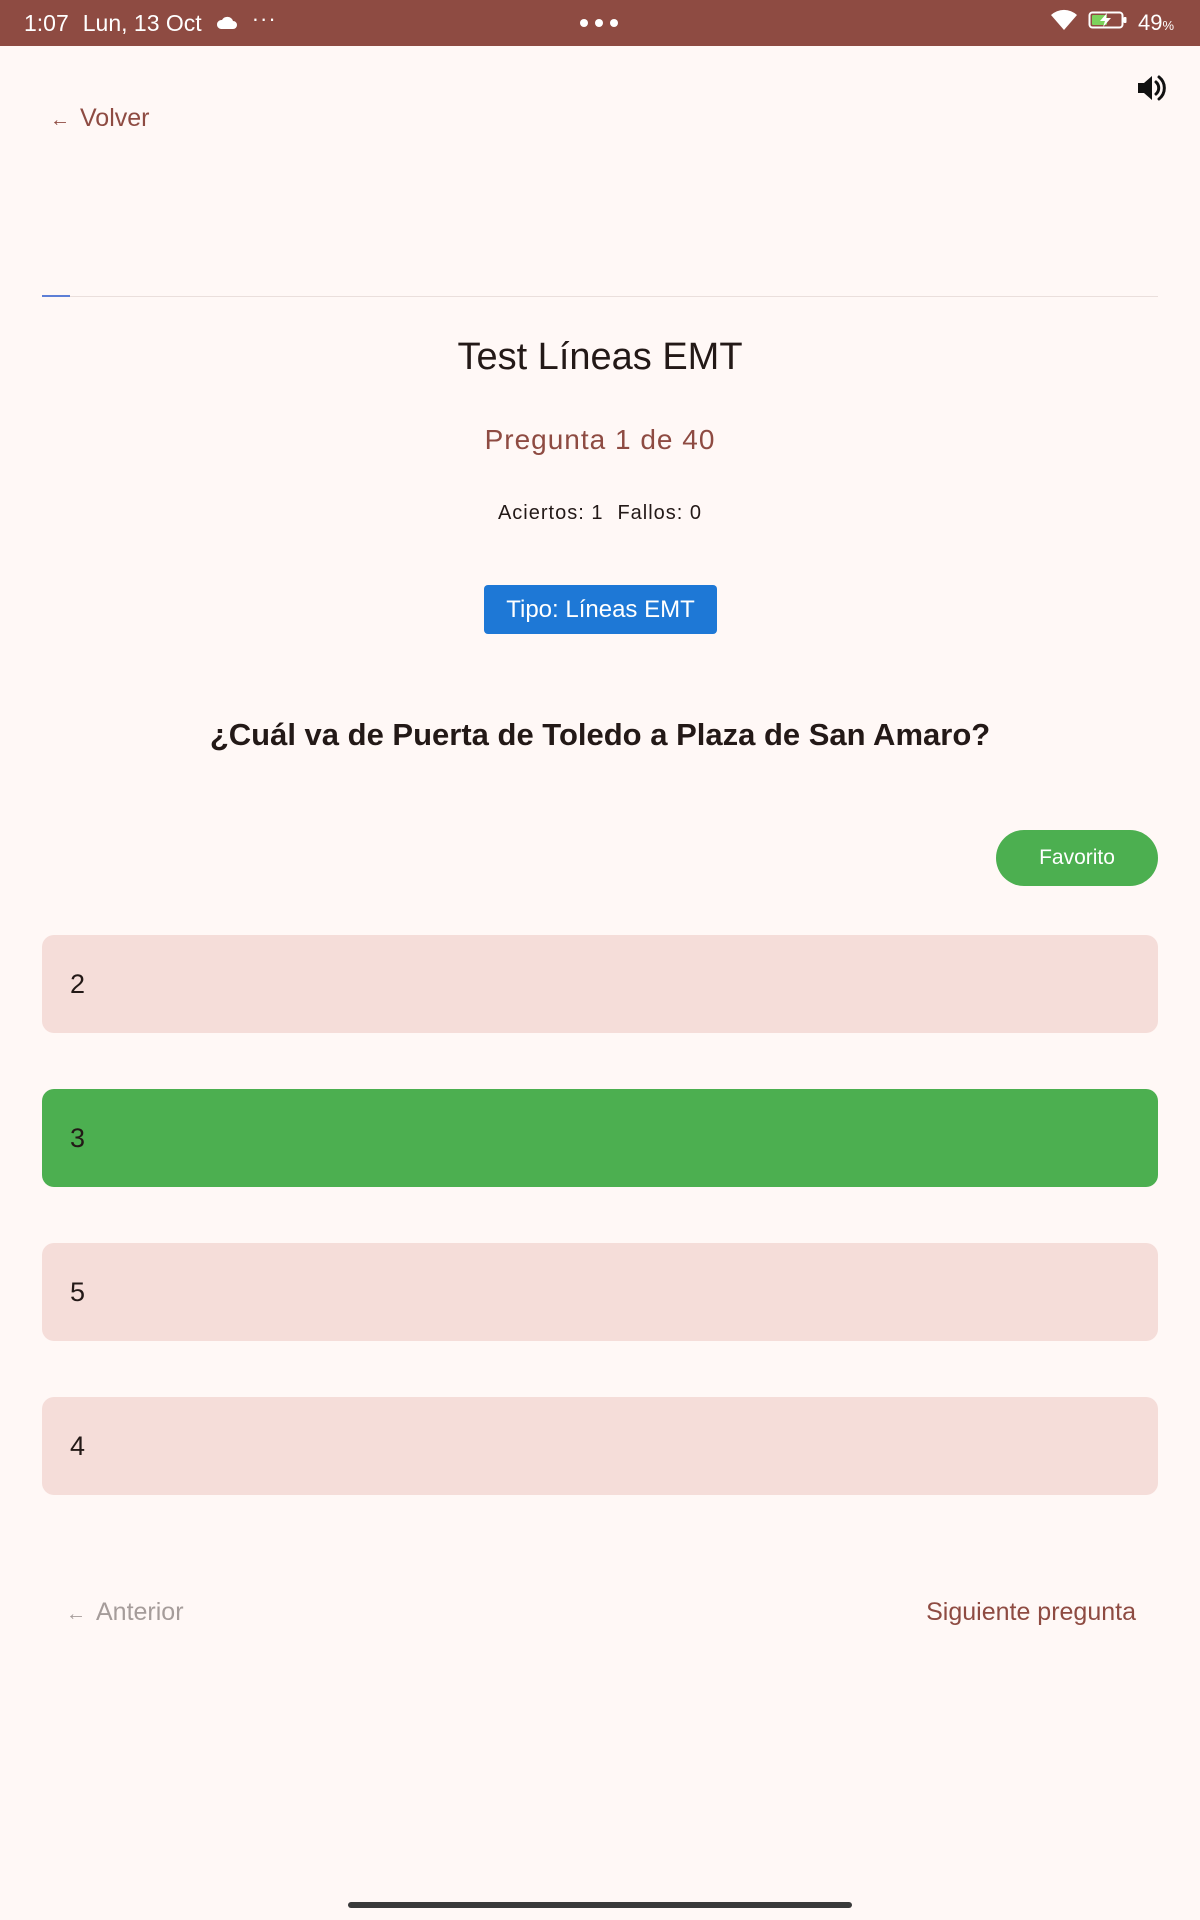  I want to click on favorite-button: Favorito, so click(1077, 858).